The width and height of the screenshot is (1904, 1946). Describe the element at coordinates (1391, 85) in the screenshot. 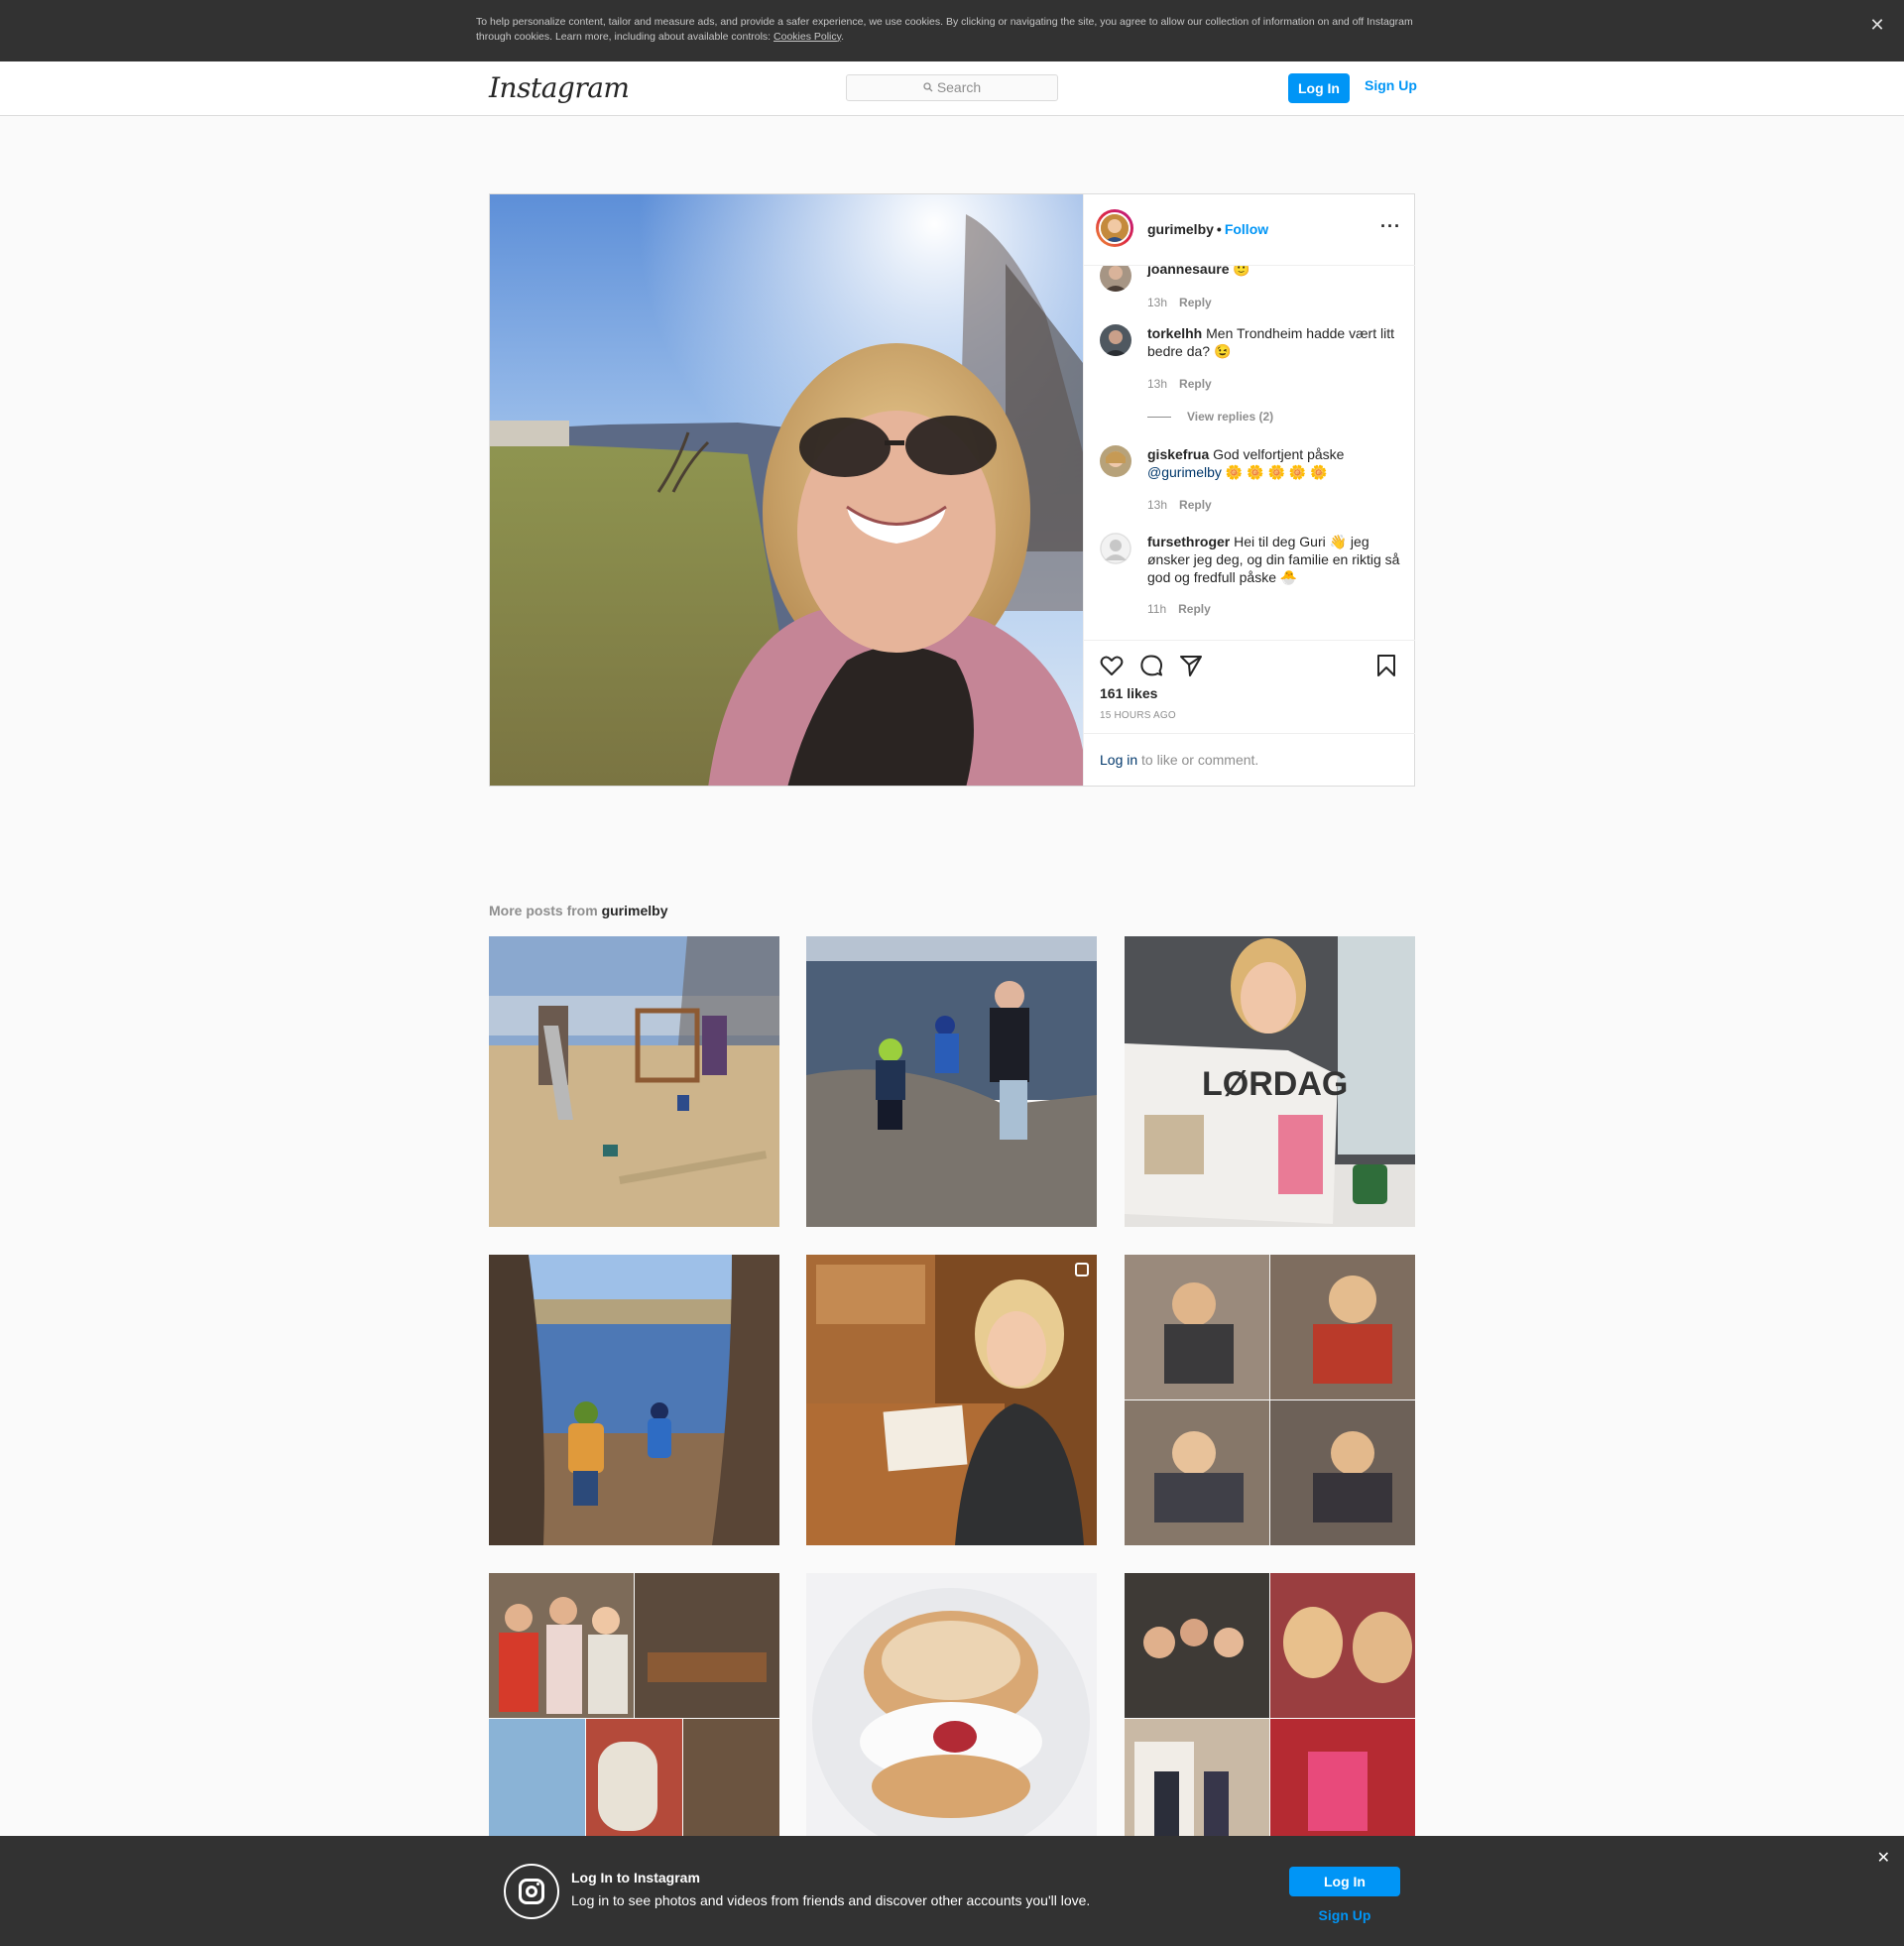

I see `signup-link: Sign Up` at that location.